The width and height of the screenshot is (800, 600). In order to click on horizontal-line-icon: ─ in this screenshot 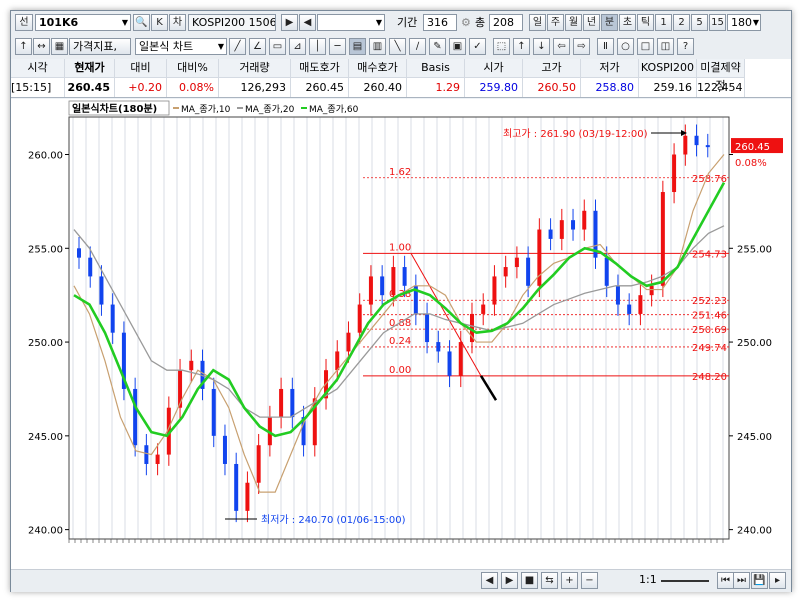, I will do `click(337, 46)`.